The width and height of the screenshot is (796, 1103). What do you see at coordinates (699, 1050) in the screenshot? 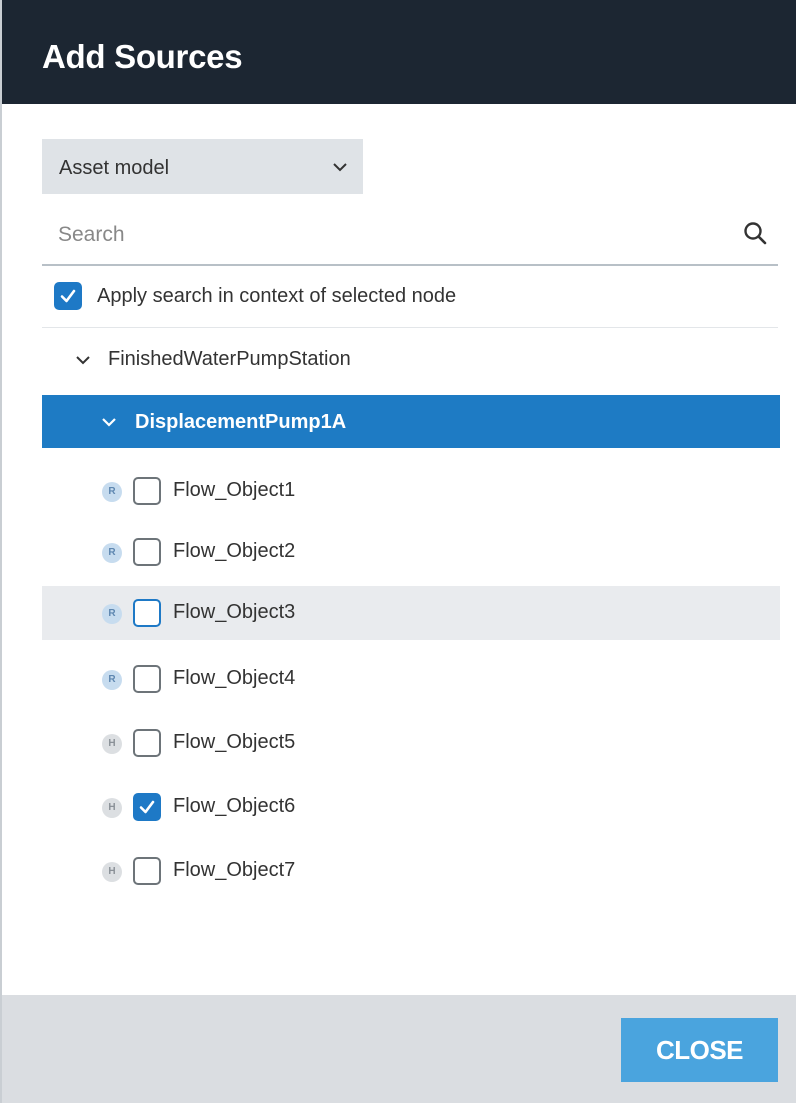
I see `close-button: CLOSE` at bounding box center [699, 1050].